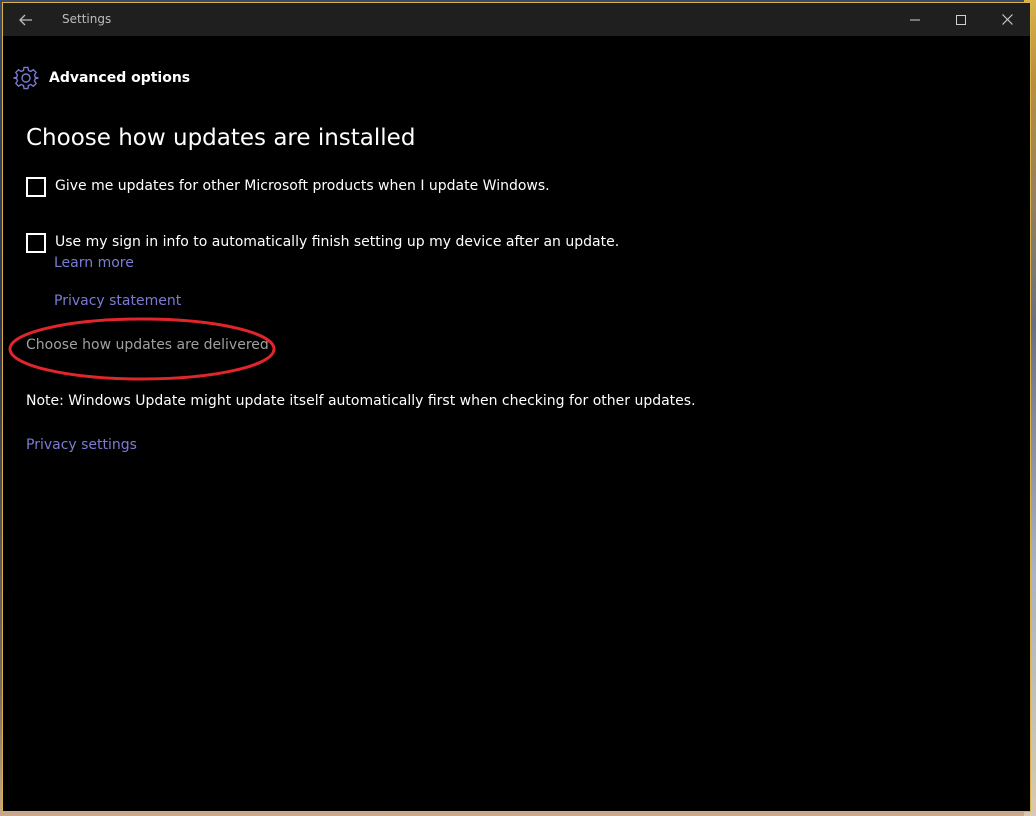  I want to click on sign-in-info-checkbox, so click(36, 243).